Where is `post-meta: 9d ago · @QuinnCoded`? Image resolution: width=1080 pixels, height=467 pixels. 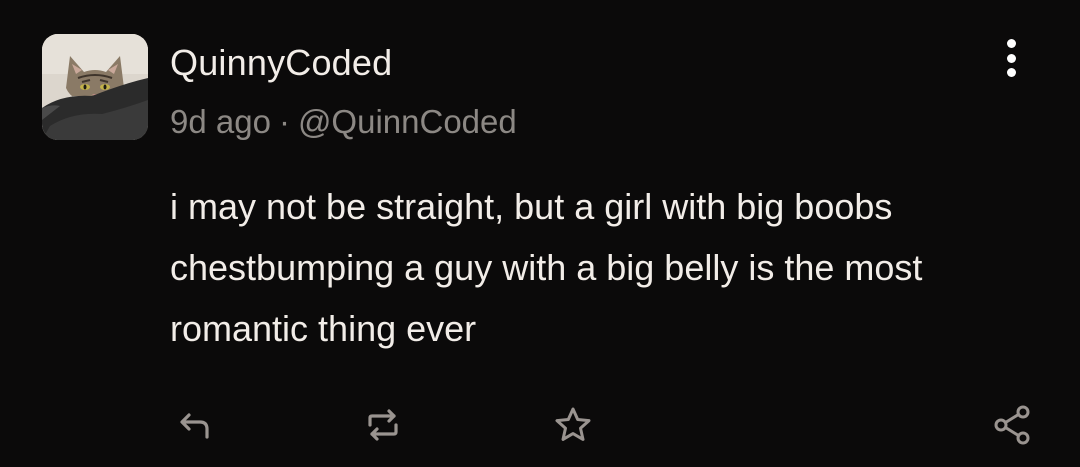 post-meta: 9d ago · @QuinnCoded is located at coordinates (343, 122).